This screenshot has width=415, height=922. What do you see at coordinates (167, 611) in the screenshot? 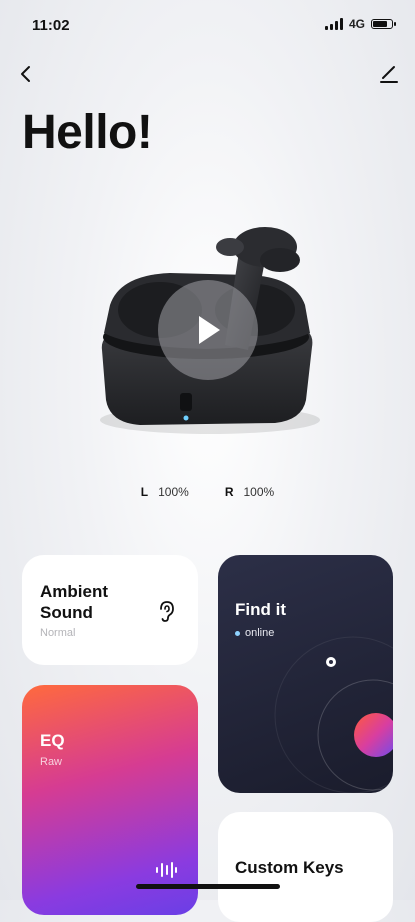
I see `ear-icon` at bounding box center [167, 611].